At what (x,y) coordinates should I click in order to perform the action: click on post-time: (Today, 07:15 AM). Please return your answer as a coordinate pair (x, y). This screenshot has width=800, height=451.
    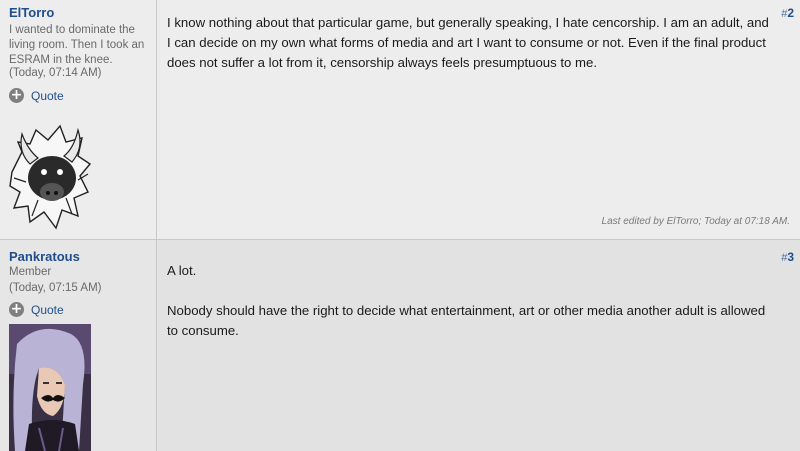
    Looking at the image, I should click on (55, 288).